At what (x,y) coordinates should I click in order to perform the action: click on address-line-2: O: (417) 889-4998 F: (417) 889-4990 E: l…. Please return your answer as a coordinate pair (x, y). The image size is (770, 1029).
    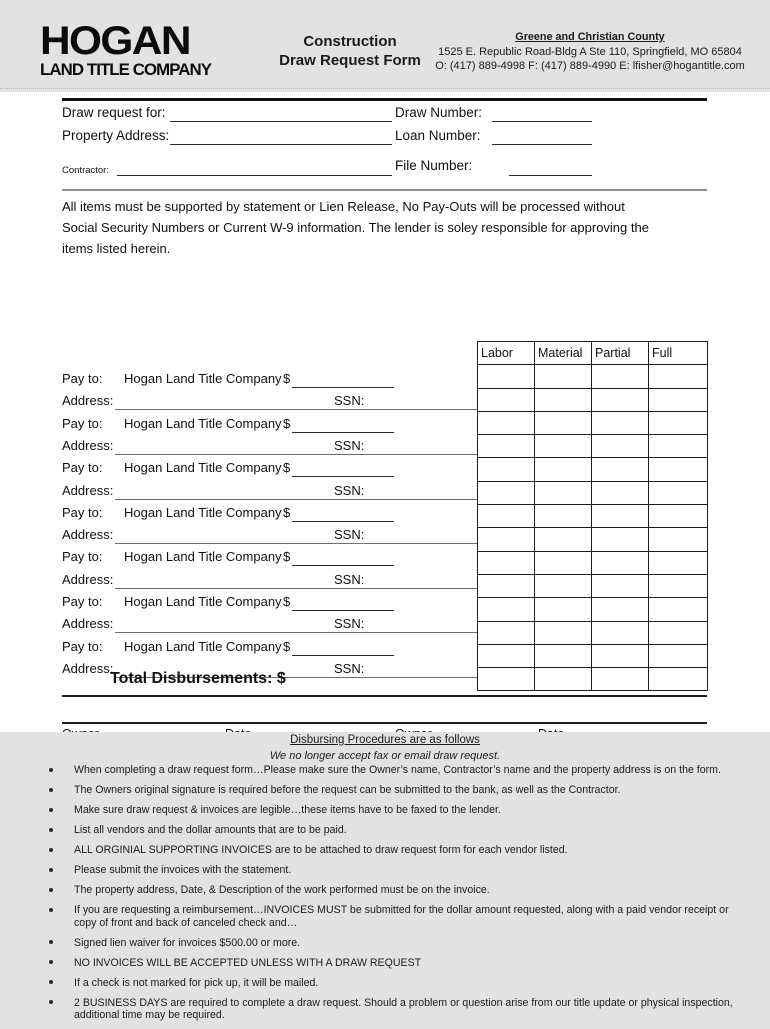
    Looking at the image, I should click on (590, 66).